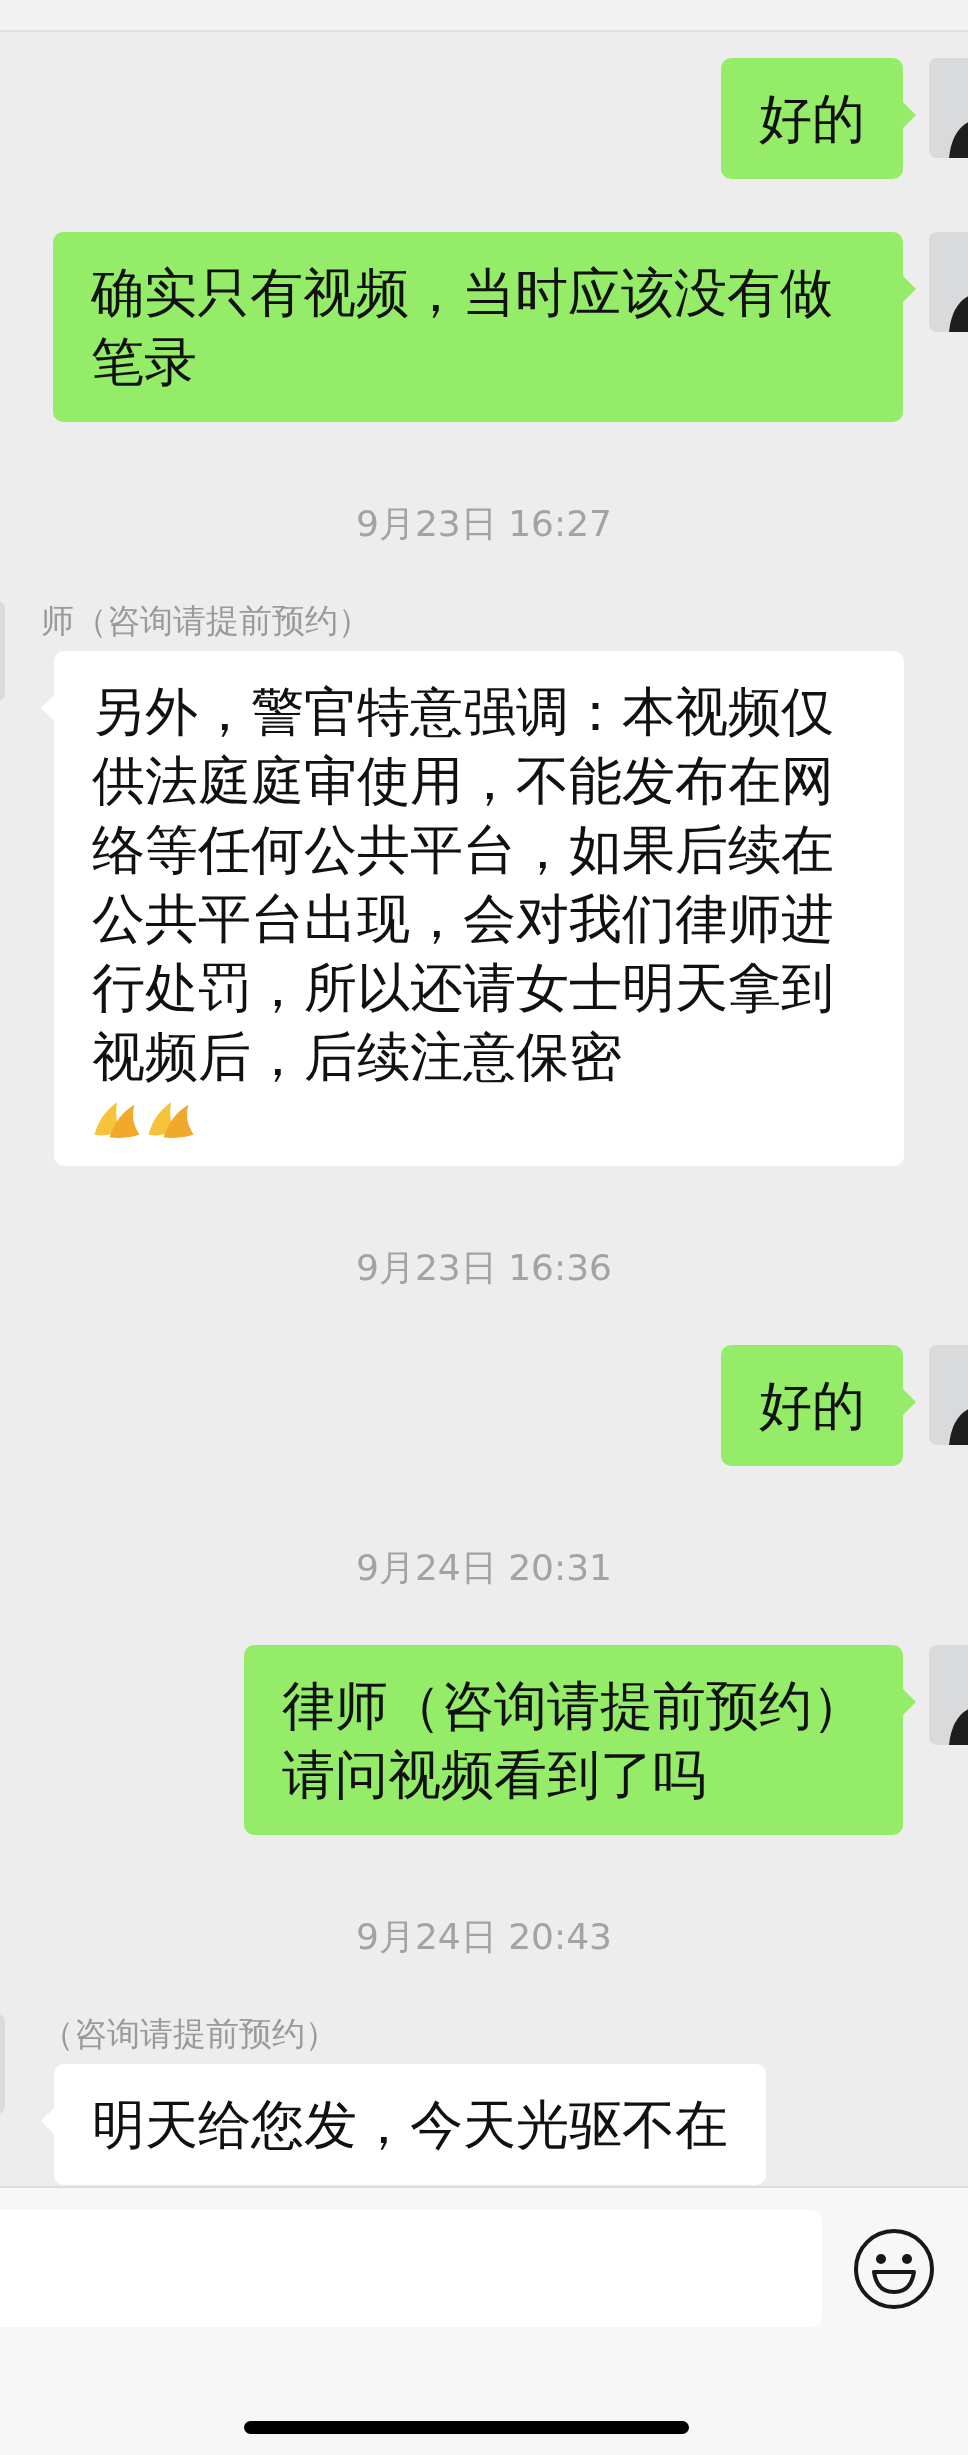 Image resolution: width=968 pixels, height=2455 pixels. I want to click on message-text: 确实只有视频，当时应该没有做笔录, so click(462, 327).